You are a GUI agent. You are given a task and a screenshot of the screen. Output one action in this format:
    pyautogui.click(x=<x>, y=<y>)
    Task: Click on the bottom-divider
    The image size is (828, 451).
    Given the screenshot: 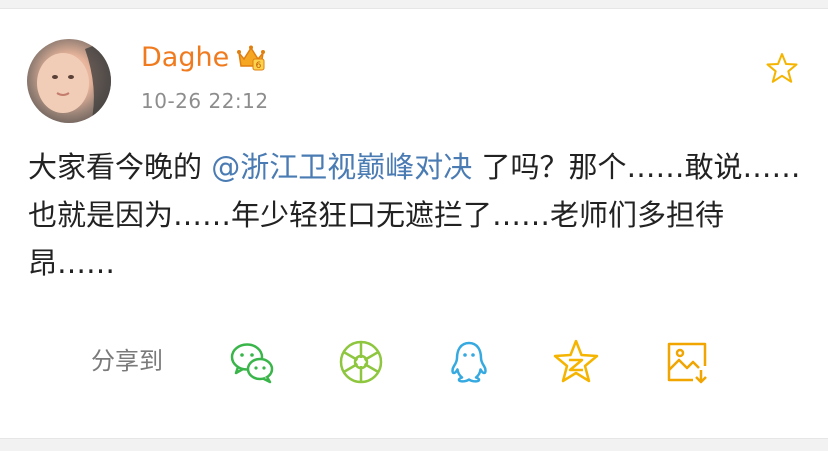 What is the action you would take?
    pyautogui.click(x=414, y=444)
    